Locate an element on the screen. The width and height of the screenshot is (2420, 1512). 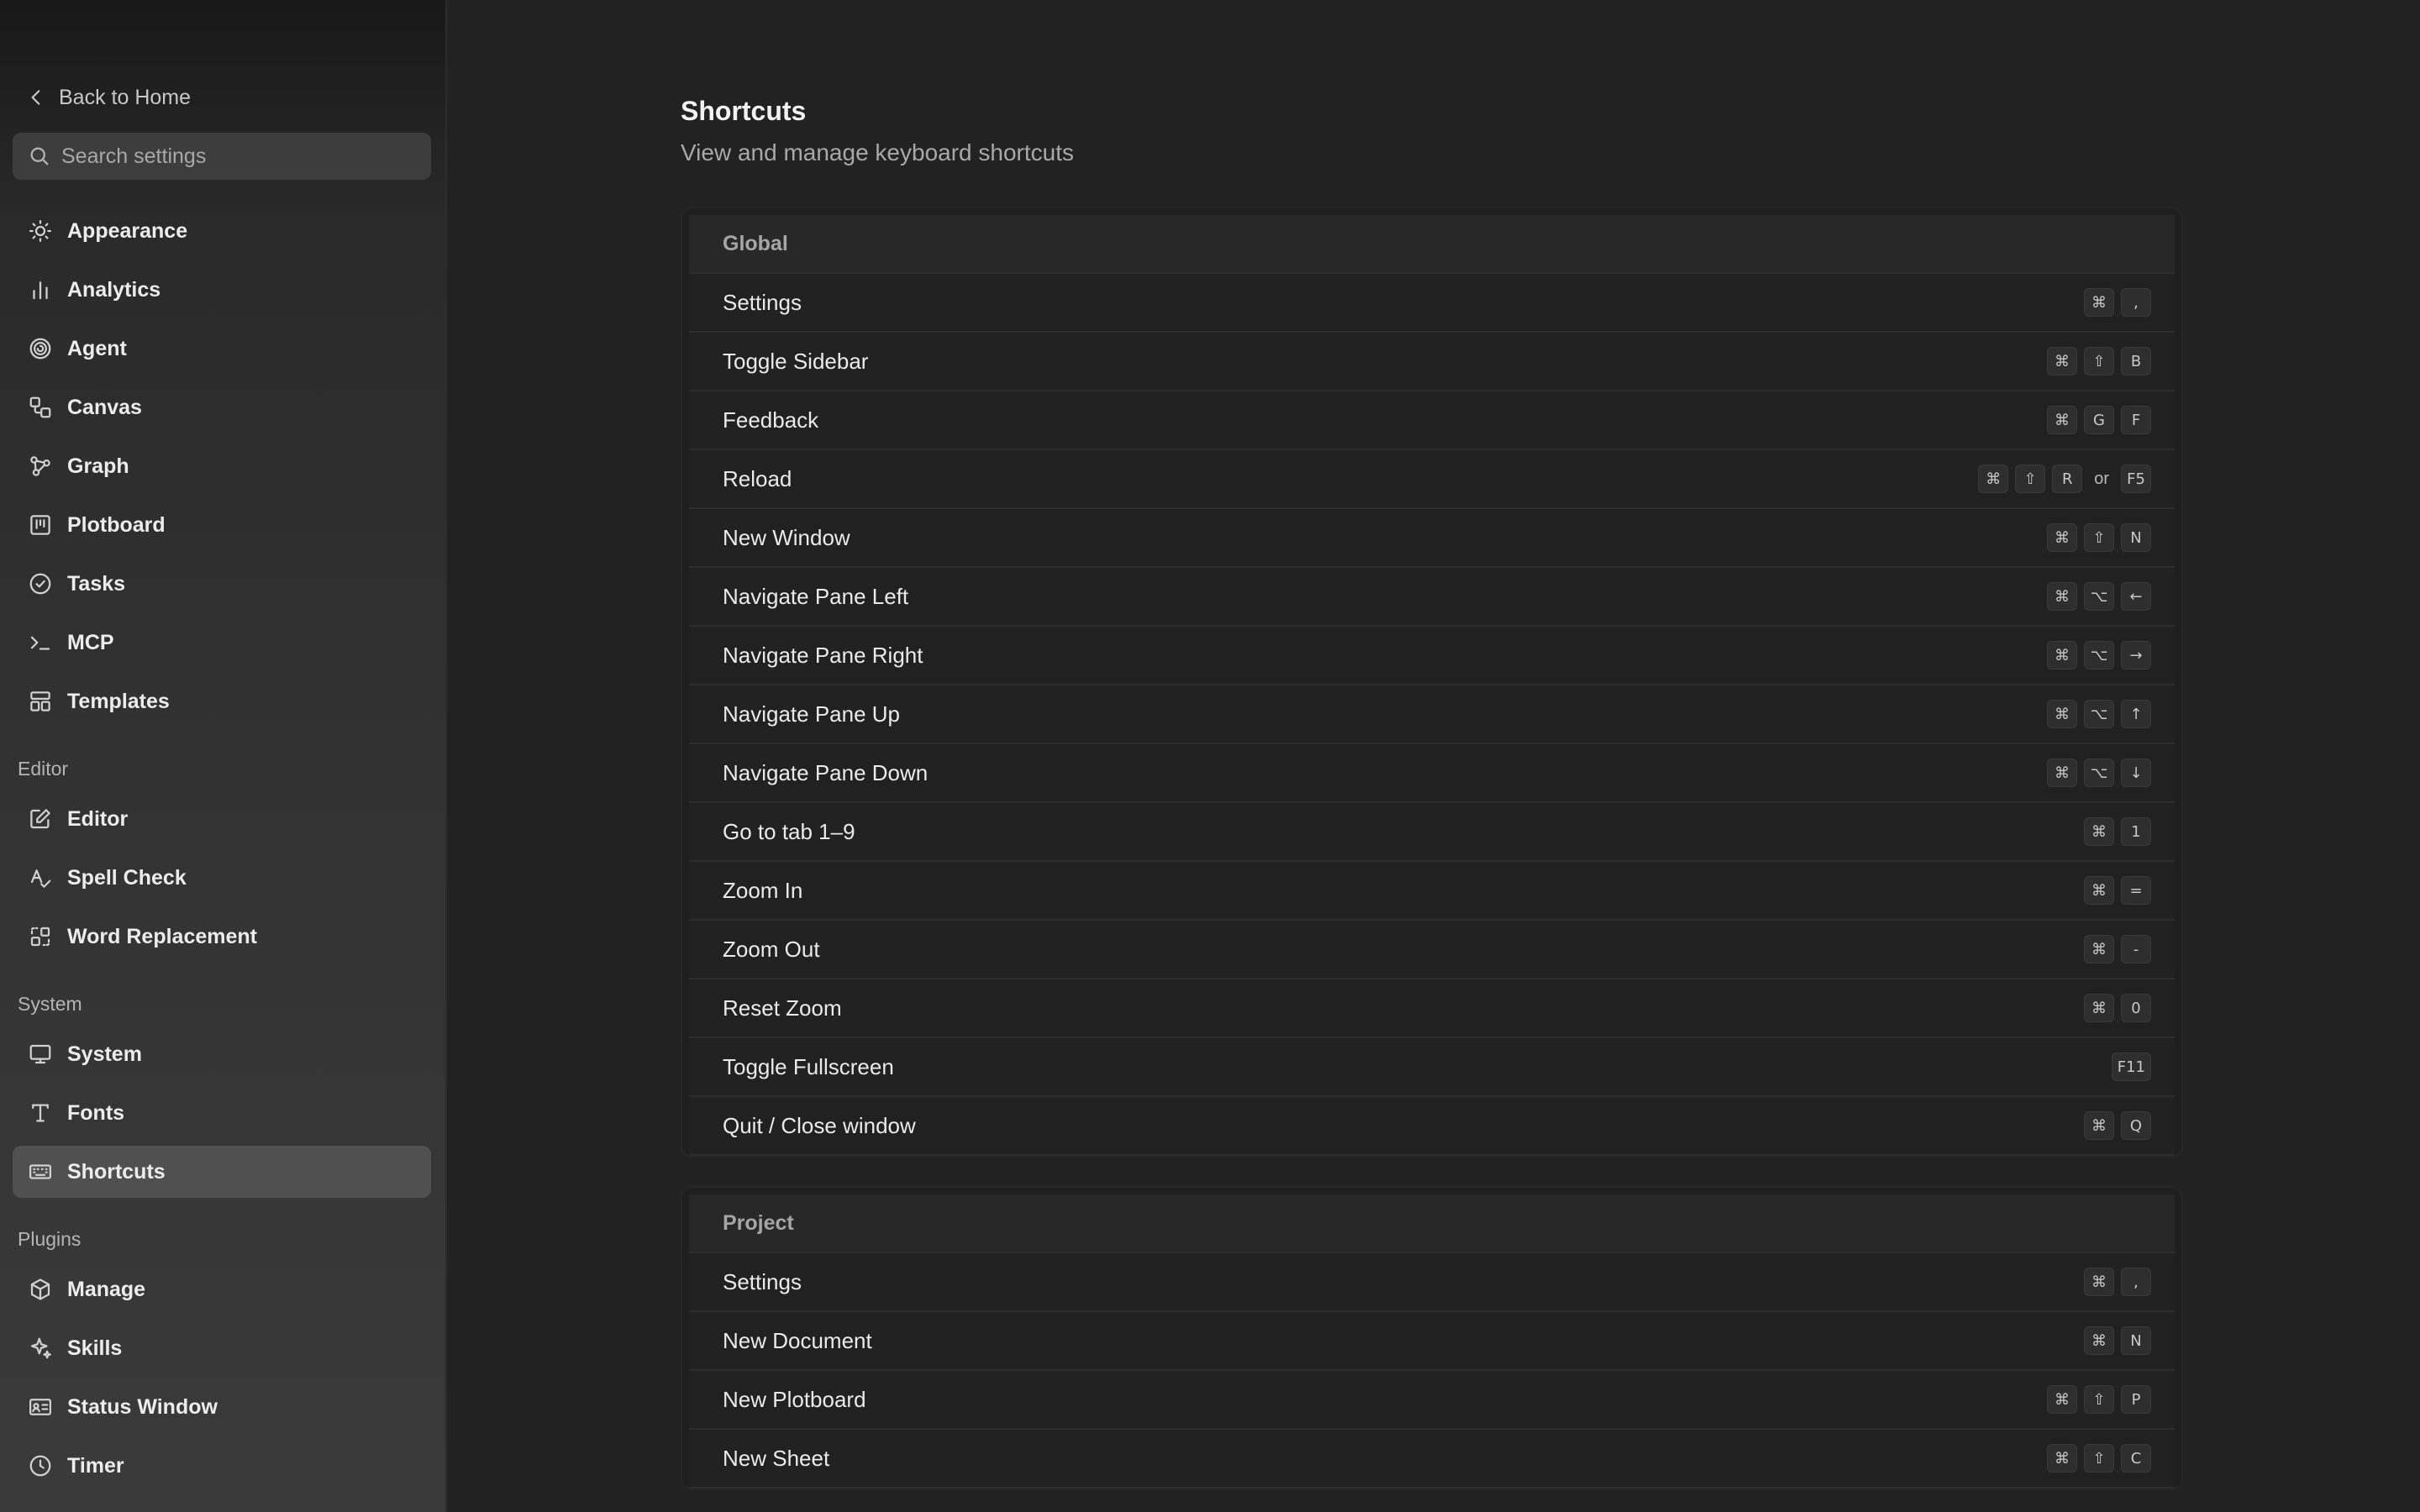
shortcut-label: Reload is located at coordinates (757, 478).